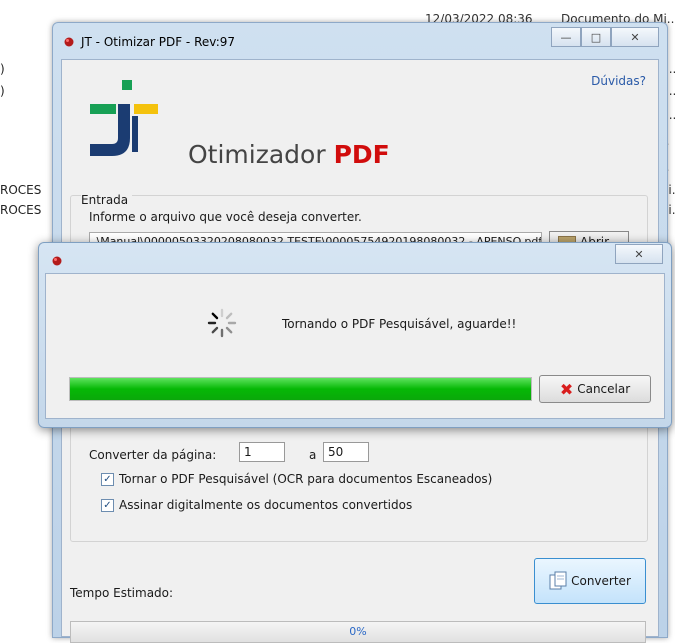 This screenshot has height=643, width=675. What do you see at coordinates (618, 81) in the screenshot?
I see `help-link: Dúvidas?` at bounding box center [618, 81].